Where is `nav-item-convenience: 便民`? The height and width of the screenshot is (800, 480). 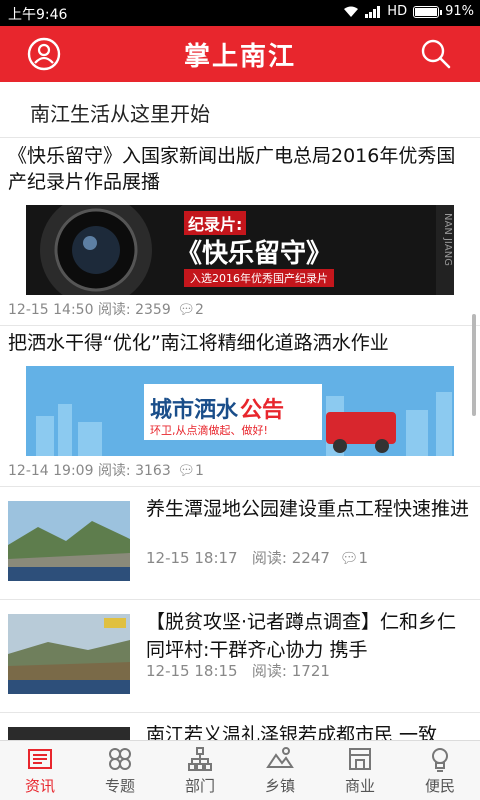
nav-item-convenience: 便民 is located at coordinates (440, 770).